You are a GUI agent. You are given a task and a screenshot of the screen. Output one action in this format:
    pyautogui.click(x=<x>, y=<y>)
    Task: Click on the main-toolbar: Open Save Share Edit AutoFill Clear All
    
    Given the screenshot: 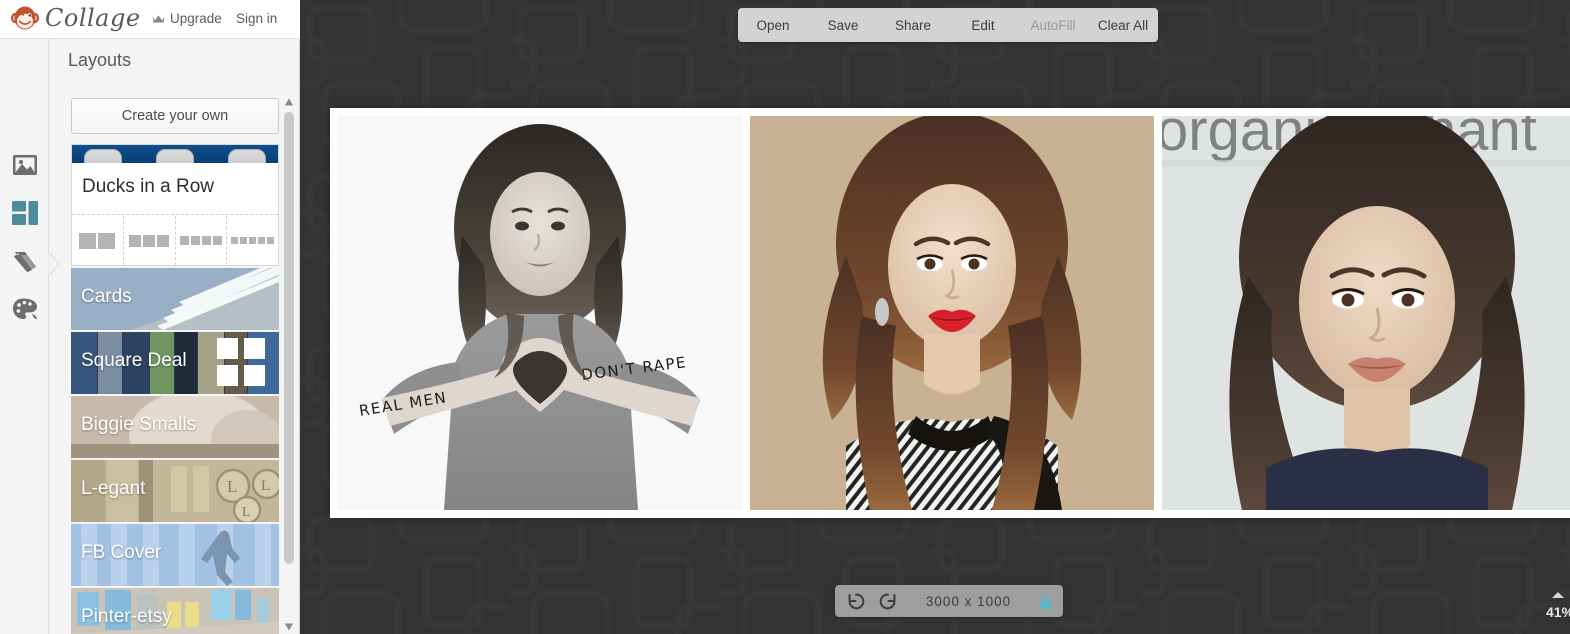 What is the action you would take?
    pyautogui.click(x=948, y=25)
    